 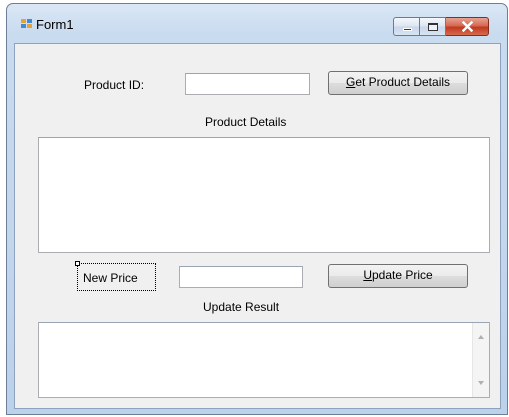 I want to click on maximize-button, so click(x=433, y=26).